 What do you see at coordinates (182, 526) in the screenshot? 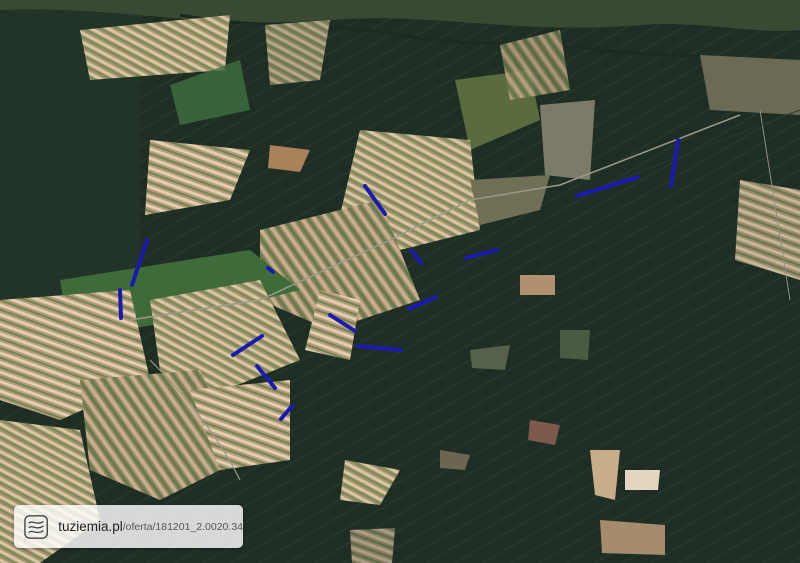
I see `watermark-path: /oferta/181201_2.0020.34` at bounding box center [182, 526].